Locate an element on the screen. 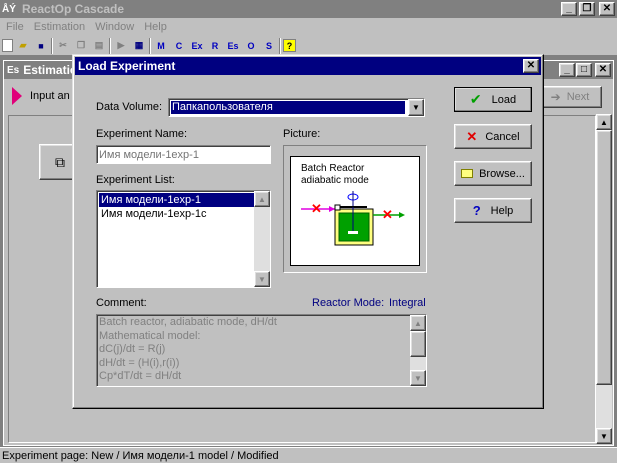 The width and height of the screenshot is (617, 463). toolbar-es-button: Es is located at coordinates (233, 46).